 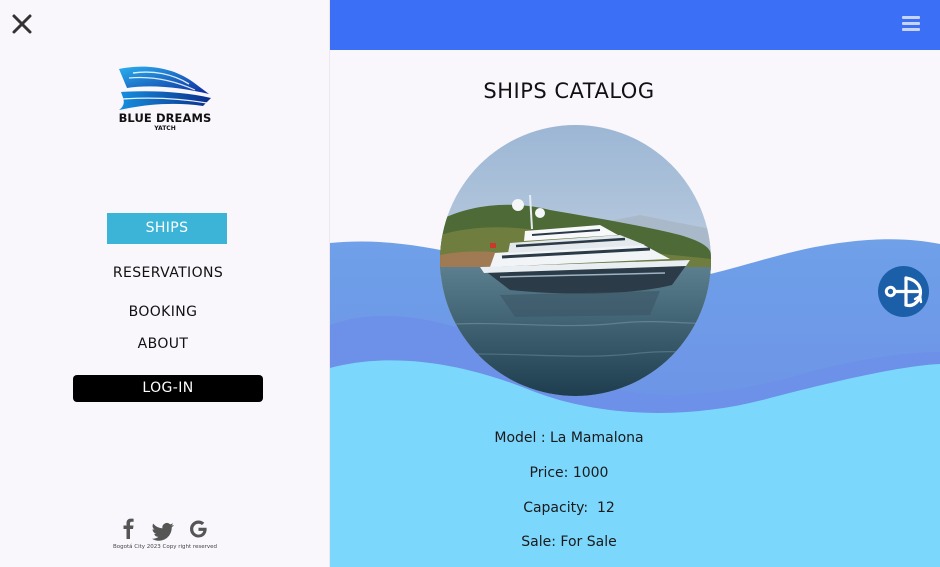 I want to click on google-icon, so click(x=198, y=529).